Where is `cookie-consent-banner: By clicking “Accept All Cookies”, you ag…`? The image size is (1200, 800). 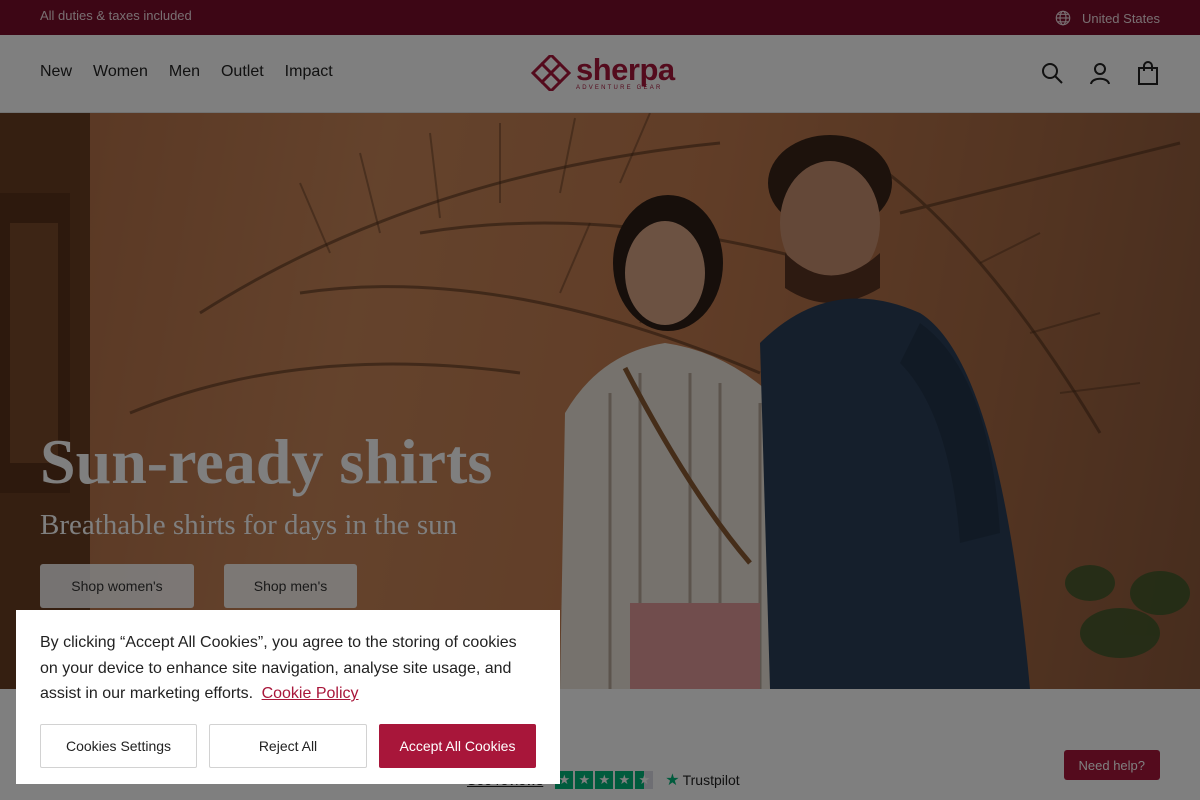
cookie-consent-banner: By clicking “Accept All Cookies”, you ag… is located at coordinates (288, 697).